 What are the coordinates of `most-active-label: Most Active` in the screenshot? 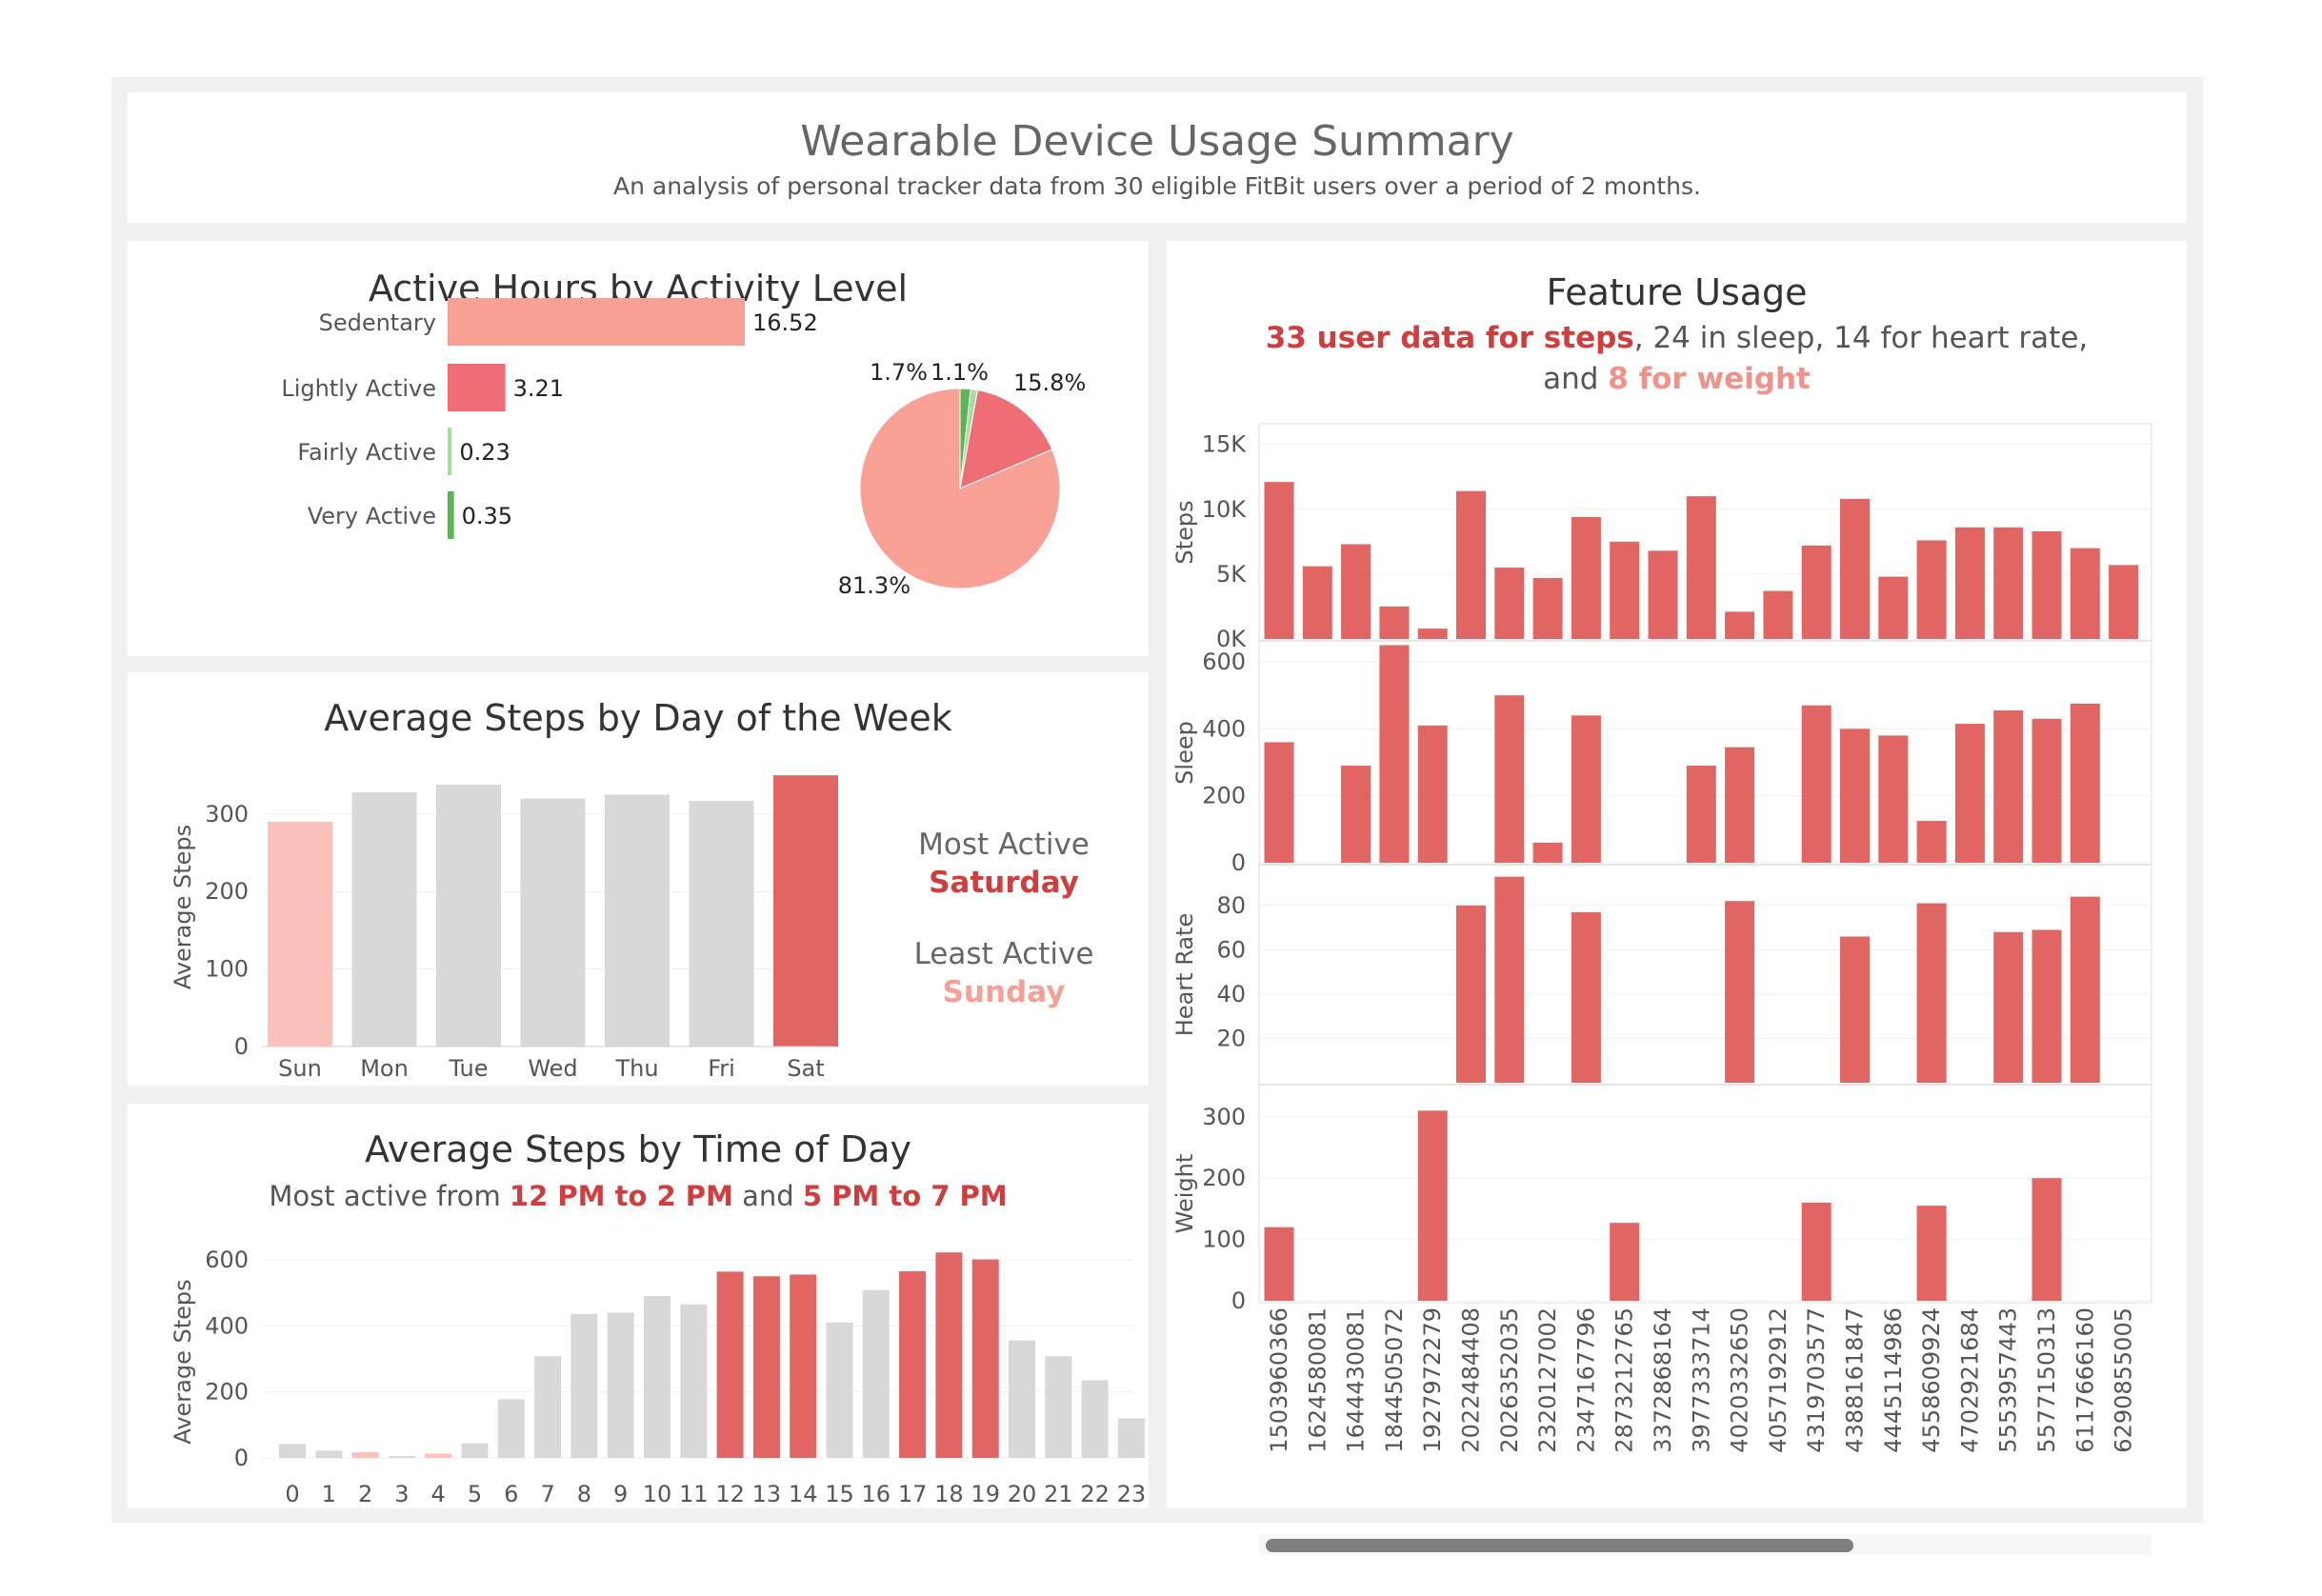 It's located at (1004, 845).